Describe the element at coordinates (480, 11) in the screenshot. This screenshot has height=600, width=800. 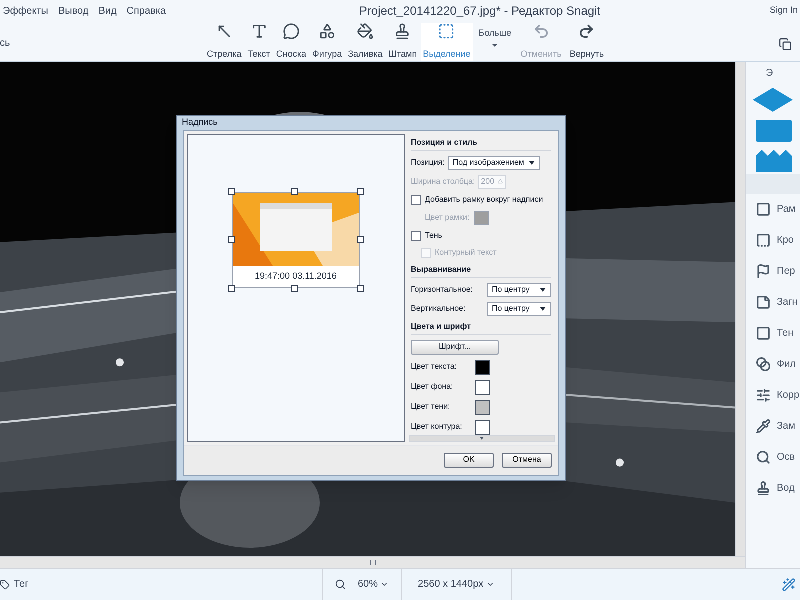
I see `window-title: Project_20141220_67.jpg* - Редактор Snagit` at that location.